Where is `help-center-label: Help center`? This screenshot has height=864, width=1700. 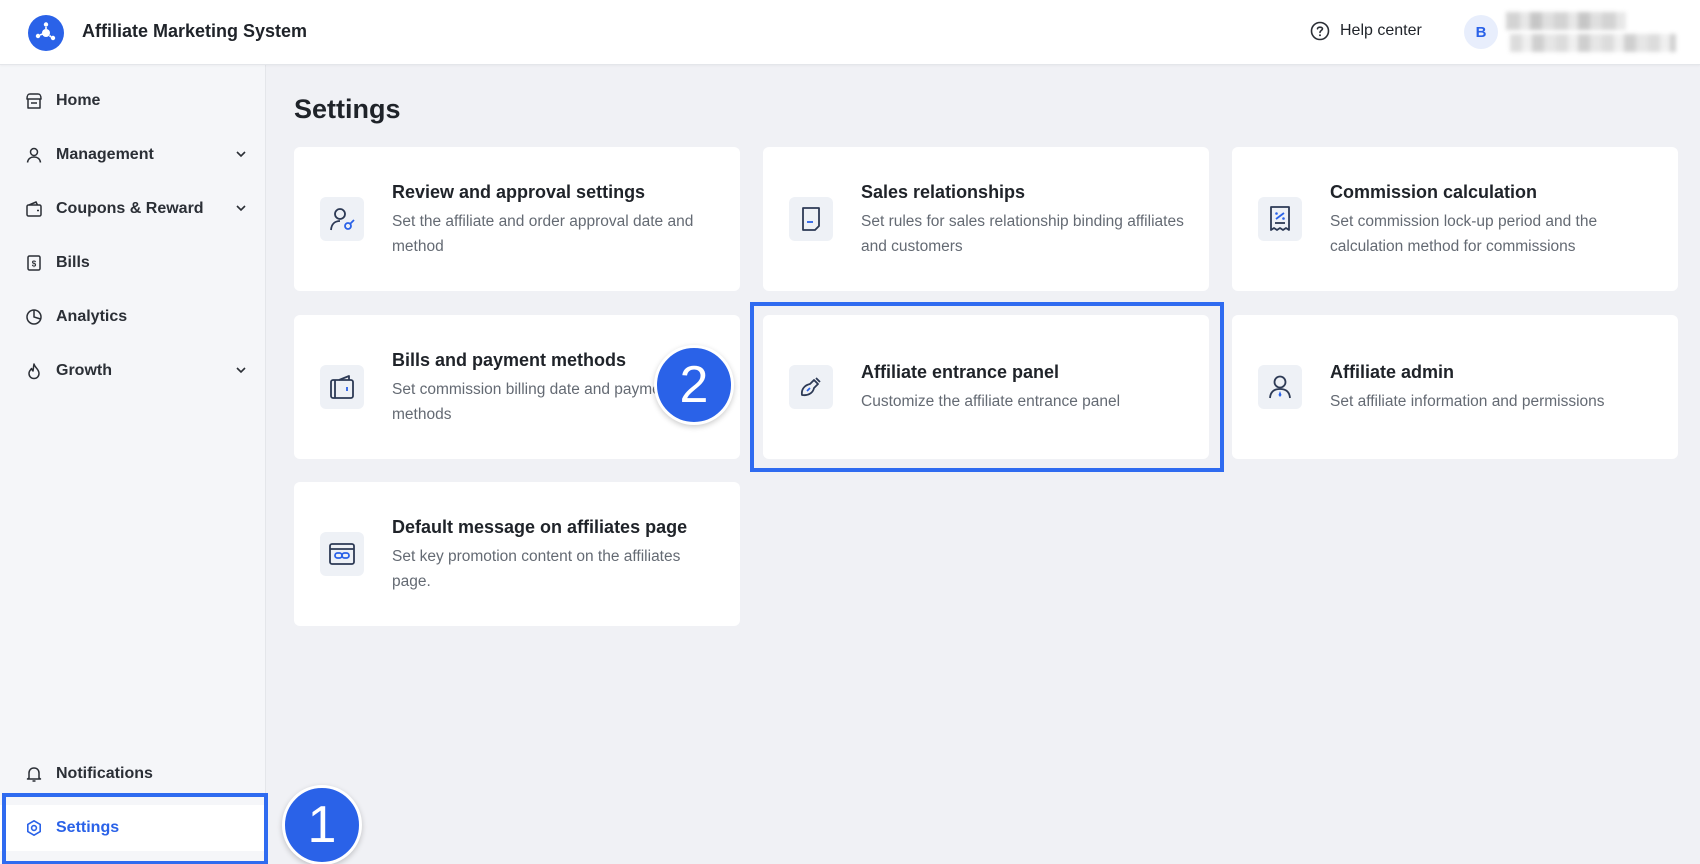 help-center-label: Help center is located at coordinates (1381, 30).